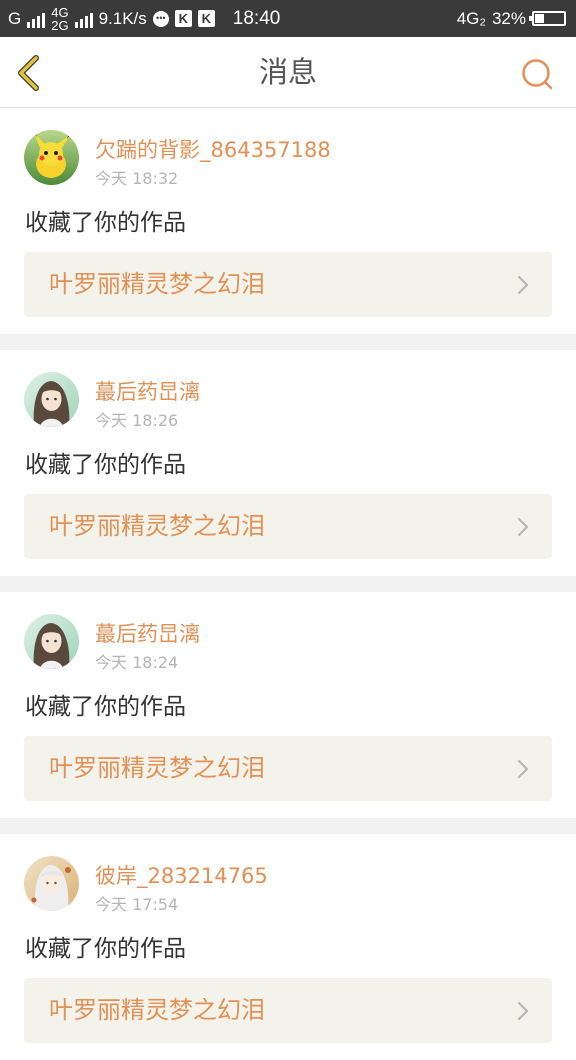 This screenshot has height=1060, width=576. I want to click on network-4g-label: 4G₂, so click(471, 18).